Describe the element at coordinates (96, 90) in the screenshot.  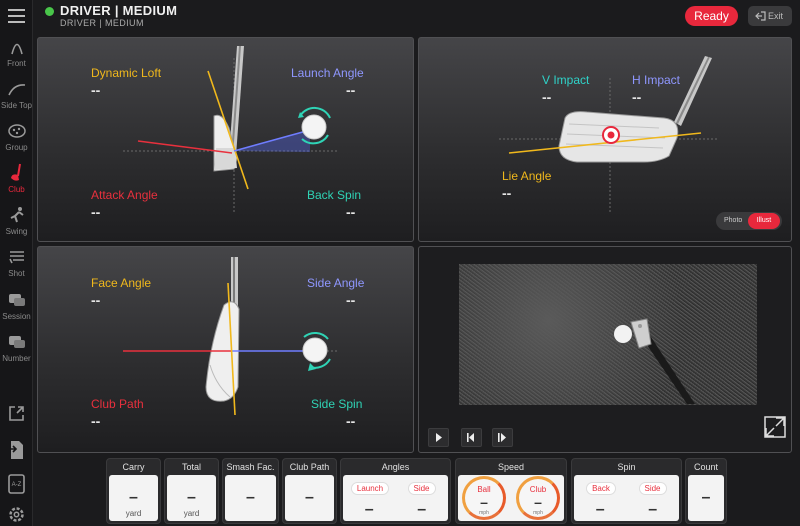
I see `dynamic-loft-value: --` at that location.